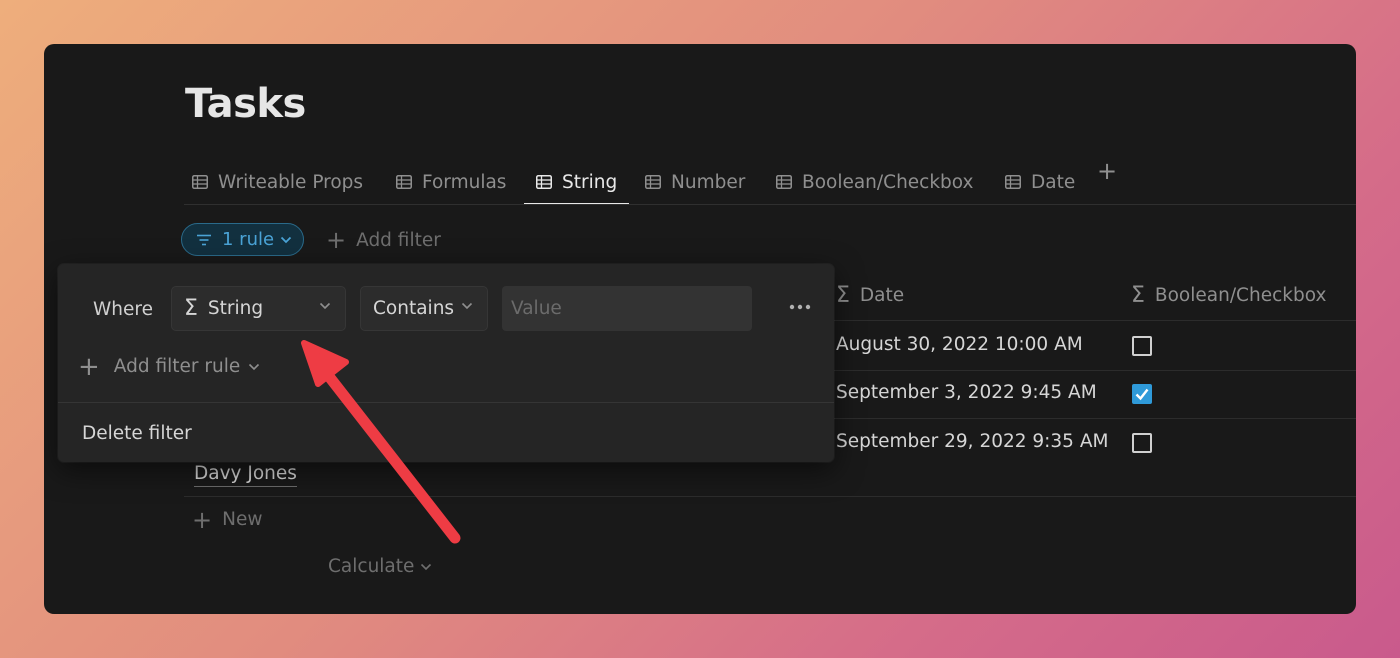 This screenshot has width=1400, height=658. I want to click on tab-date: Date, so click(1040, 182).